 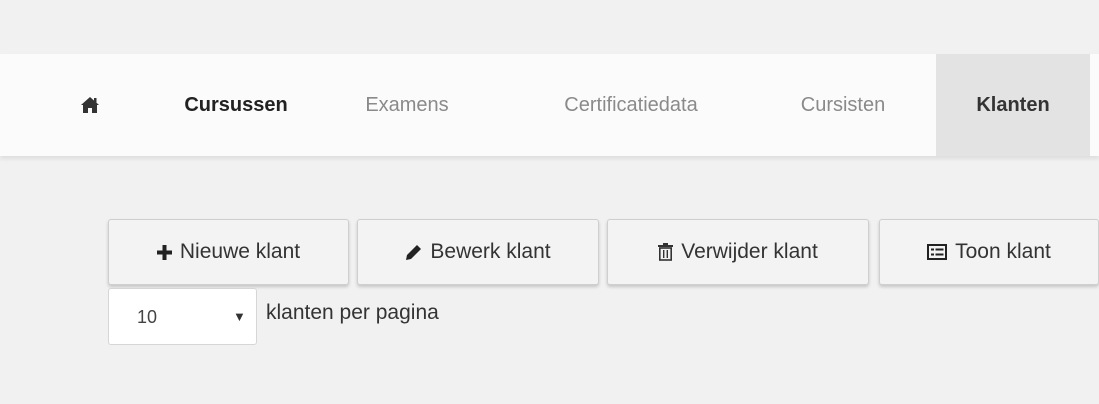 I want to click on edit-client-button: Bewerk klant, so click(x=478, y=252).